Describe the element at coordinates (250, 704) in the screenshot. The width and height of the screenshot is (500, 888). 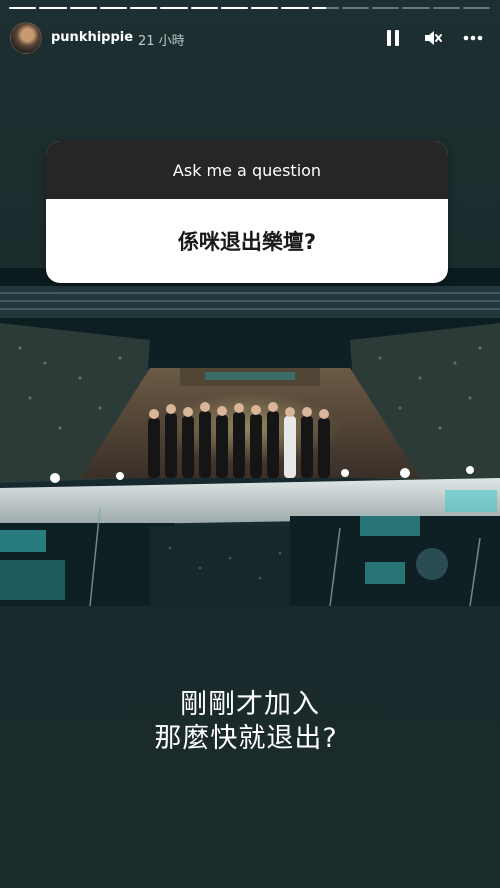
I see `caption-line-1: 剛剛才加入` at that location.